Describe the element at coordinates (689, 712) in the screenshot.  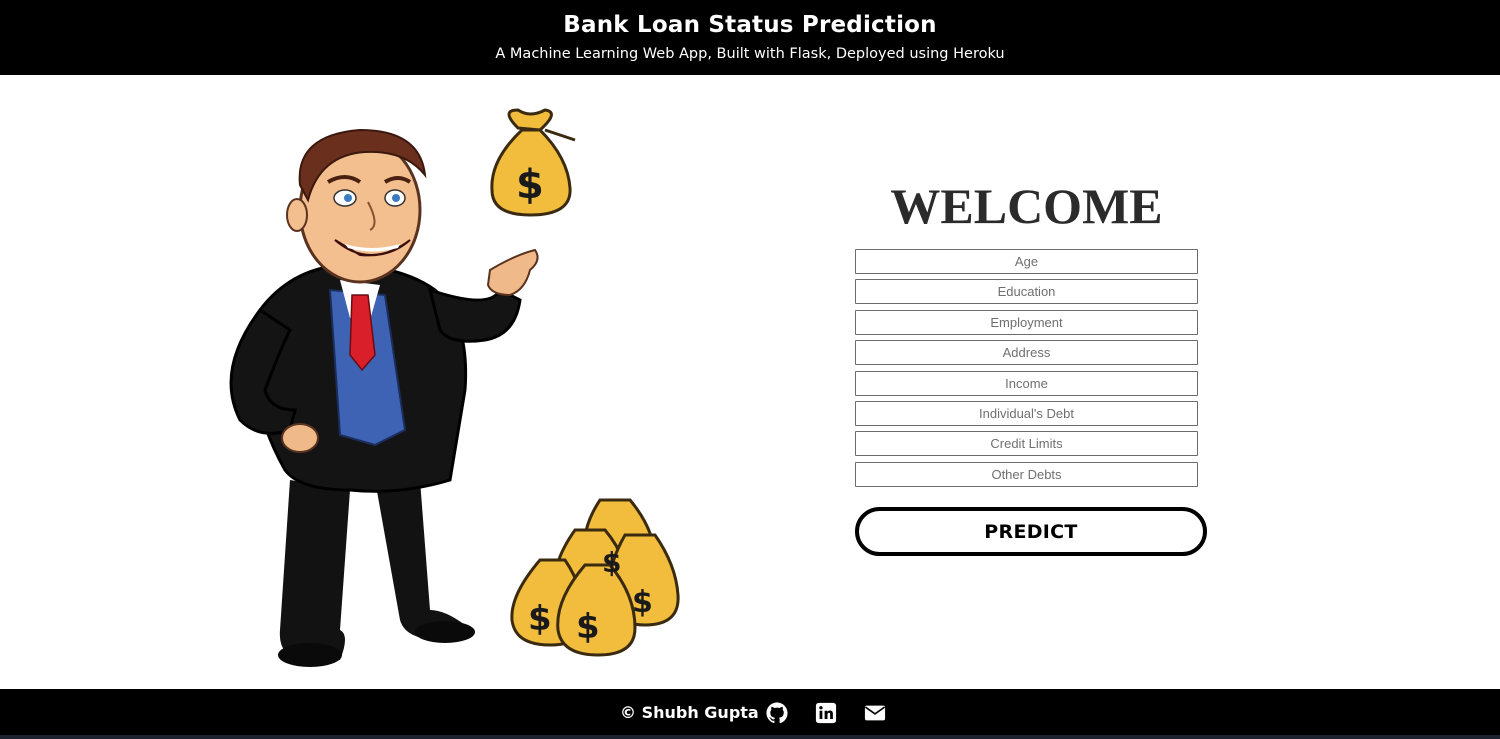
I see `copyright-text: © Shubh Gupta` at that location.